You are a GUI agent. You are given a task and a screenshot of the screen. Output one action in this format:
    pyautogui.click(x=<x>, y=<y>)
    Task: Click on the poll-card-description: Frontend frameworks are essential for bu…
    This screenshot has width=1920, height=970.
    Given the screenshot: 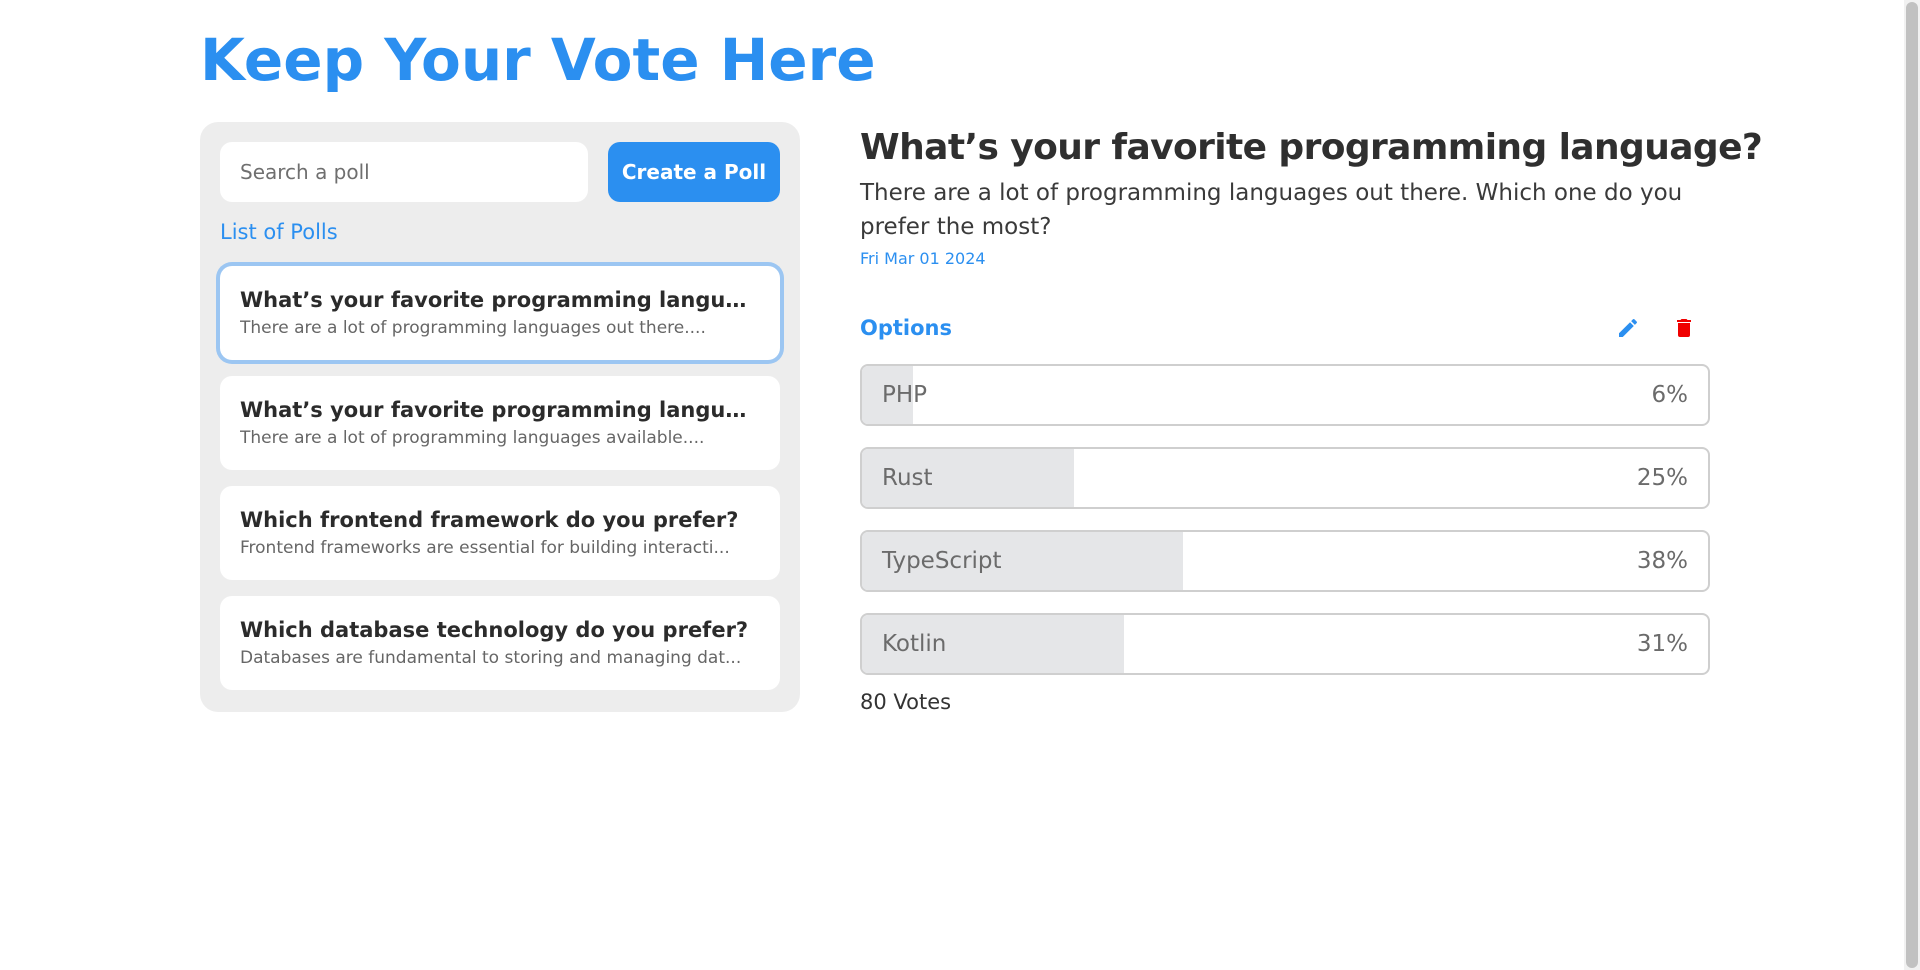 What is the action you would take?
    pyautogui.click(x=485, y=548)
    